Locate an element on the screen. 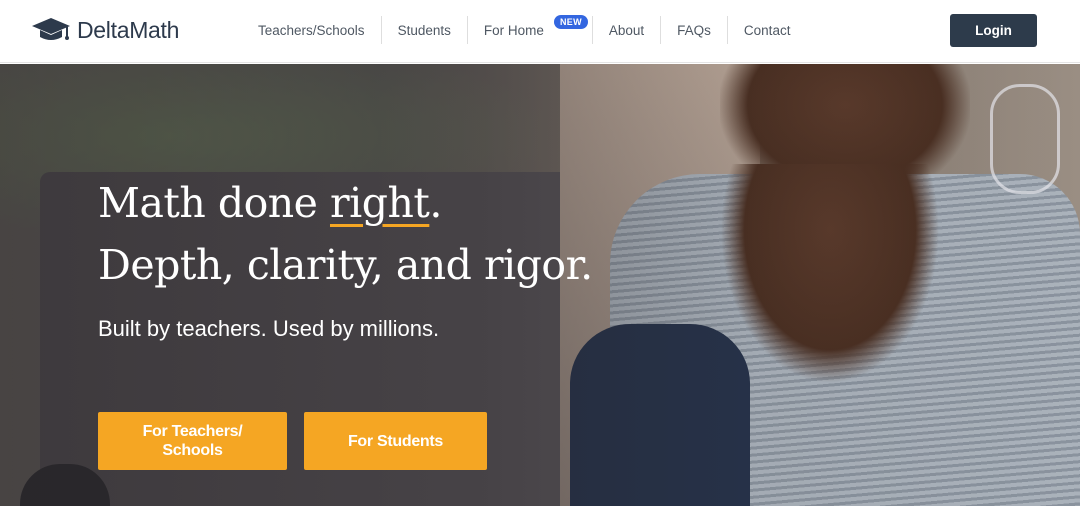 This screenshot has width=1080, height=506. brand-name: DeltaMath is located at coordinates (128, 29).